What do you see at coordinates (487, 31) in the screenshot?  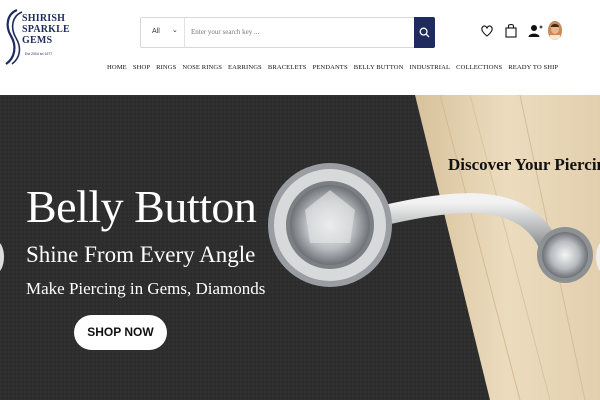 I see `heart-icon` at bounding box center [487, 31].